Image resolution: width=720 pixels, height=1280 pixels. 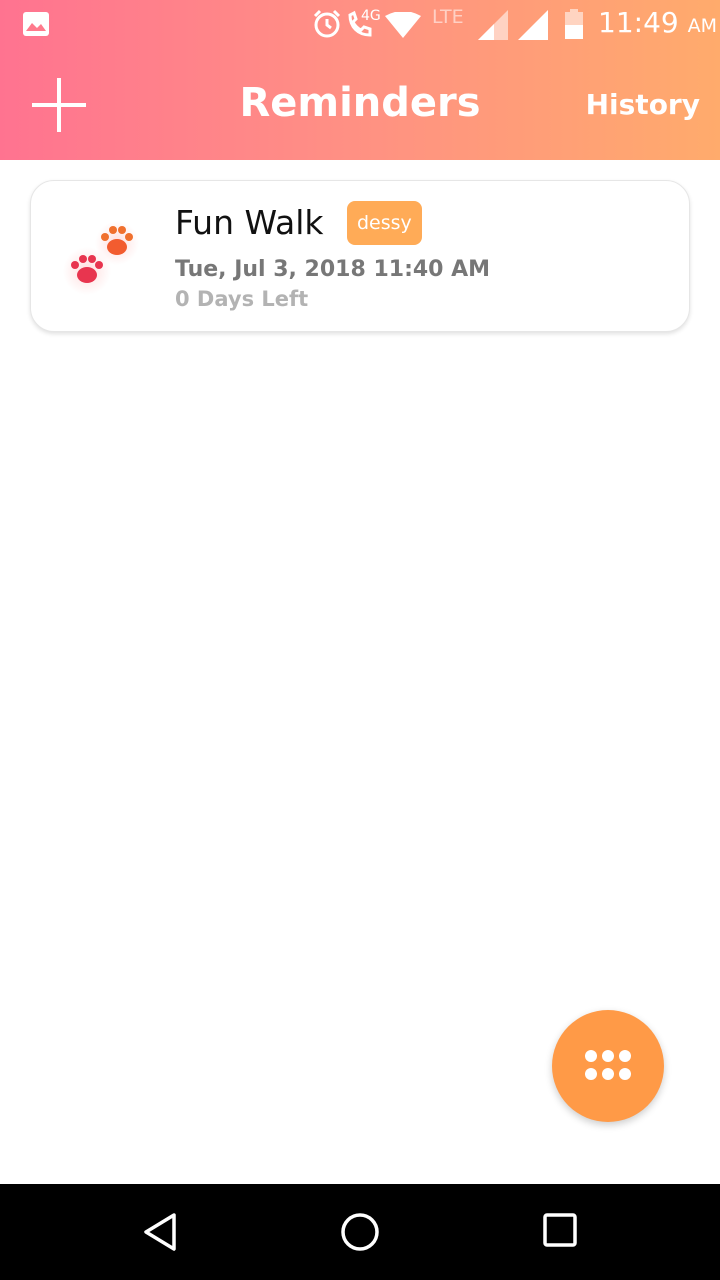 I want to click on home-icon, so click(x=360, y=1232).